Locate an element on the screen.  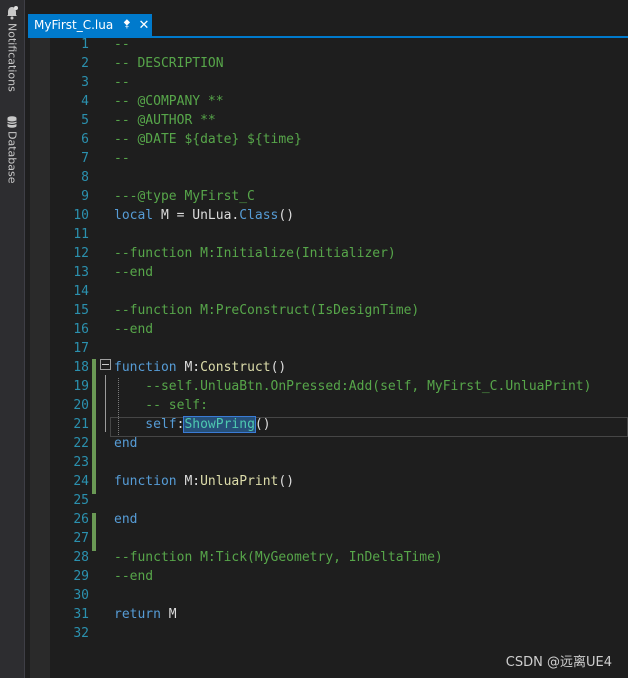
pin-icon: ⯞ is located at coordinates (126, 25).